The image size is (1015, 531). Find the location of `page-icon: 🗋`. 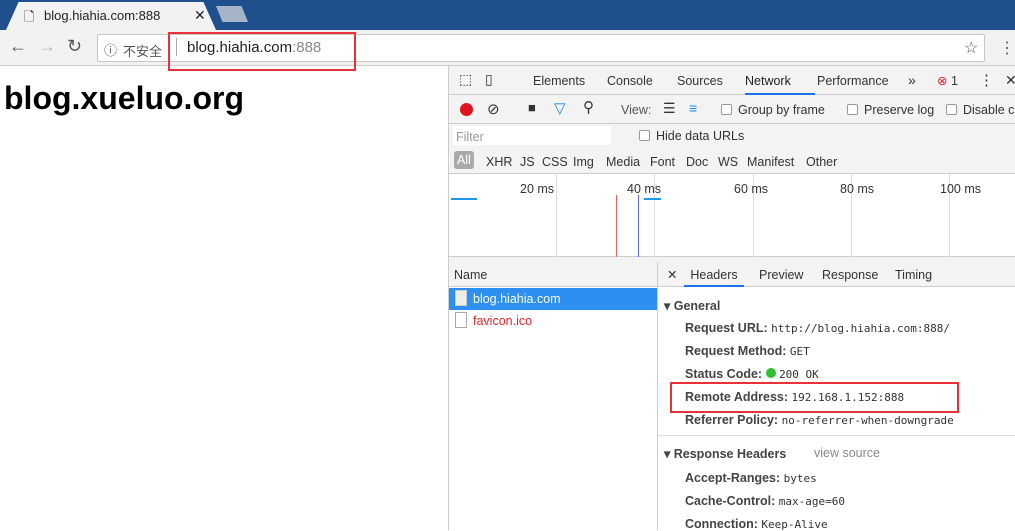

page-icon: 🗋 is located at coordinates (29, 16).